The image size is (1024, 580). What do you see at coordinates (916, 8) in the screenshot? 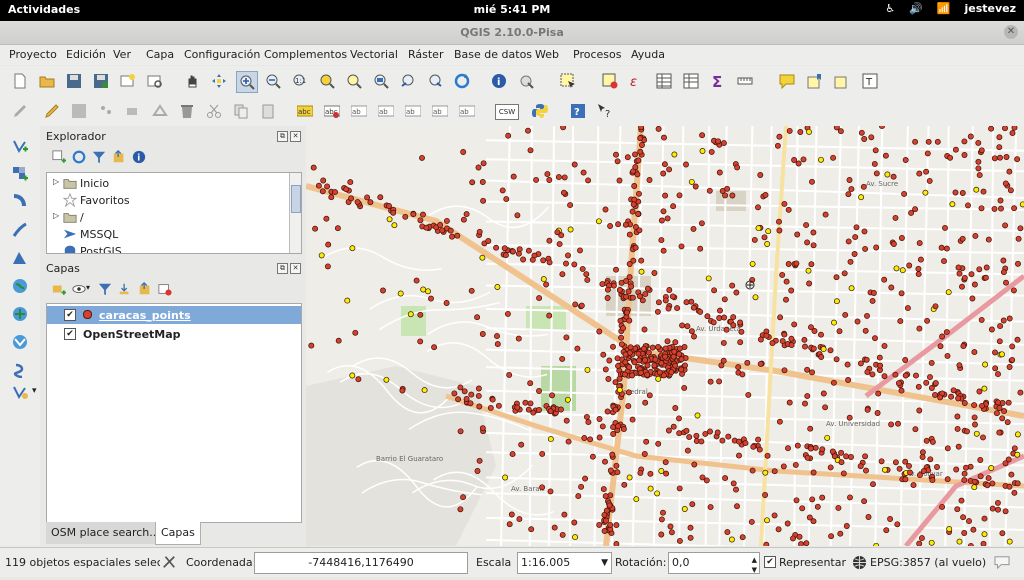
I see `volume-icon: 🔊` at bounding box center [916, 8].